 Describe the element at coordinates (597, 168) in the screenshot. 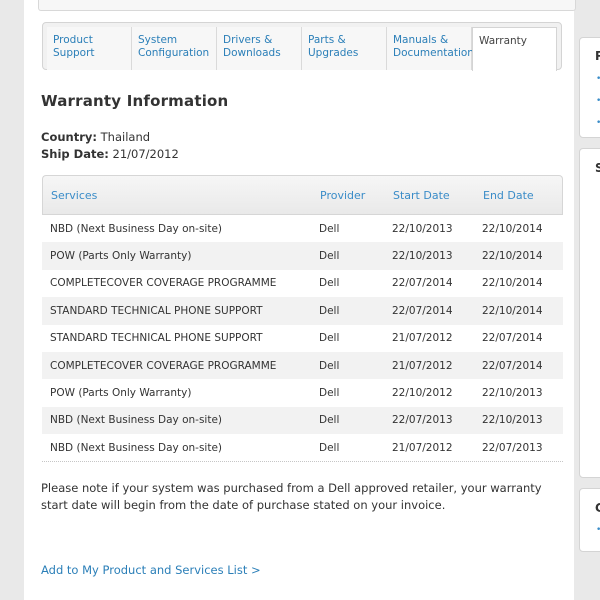

I see `side-box-heading: S` at that location.